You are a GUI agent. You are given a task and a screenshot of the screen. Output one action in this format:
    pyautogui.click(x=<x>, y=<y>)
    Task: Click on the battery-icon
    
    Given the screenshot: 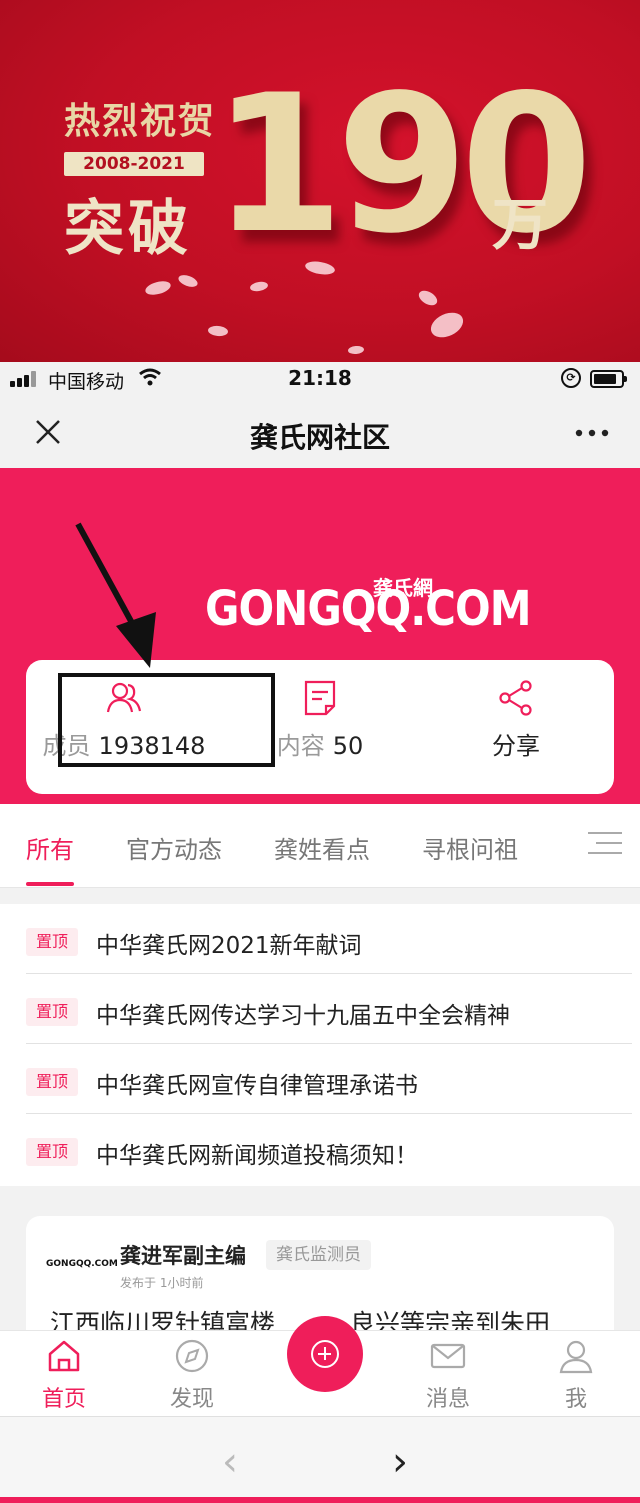 What is the action you would take?
    pyautogui.click(x=608, y=379)
    